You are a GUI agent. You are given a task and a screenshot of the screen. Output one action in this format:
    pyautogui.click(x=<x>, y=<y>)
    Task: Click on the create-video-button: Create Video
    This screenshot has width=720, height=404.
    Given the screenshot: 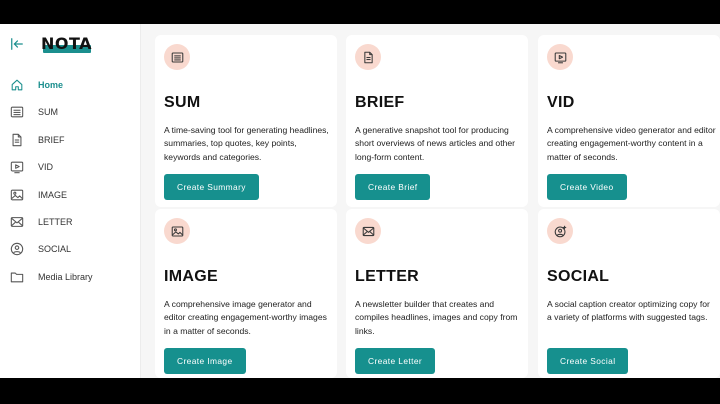 What is the action you would take?
    pyautogui.click(x=587, y=187)
    